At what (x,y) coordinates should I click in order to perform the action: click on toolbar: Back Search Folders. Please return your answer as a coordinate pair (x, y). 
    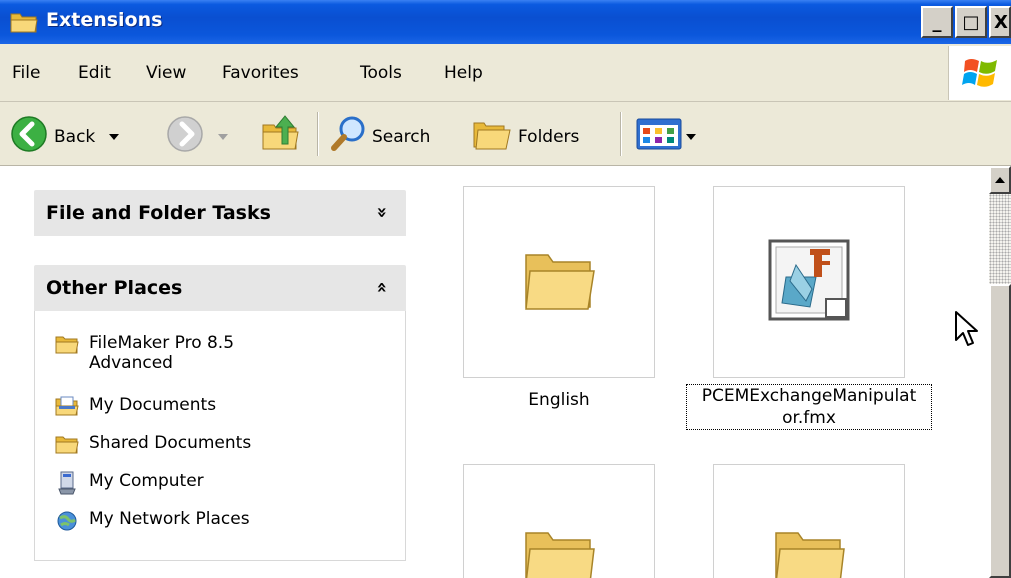
    Looking at the image, I should click on (505, 134).